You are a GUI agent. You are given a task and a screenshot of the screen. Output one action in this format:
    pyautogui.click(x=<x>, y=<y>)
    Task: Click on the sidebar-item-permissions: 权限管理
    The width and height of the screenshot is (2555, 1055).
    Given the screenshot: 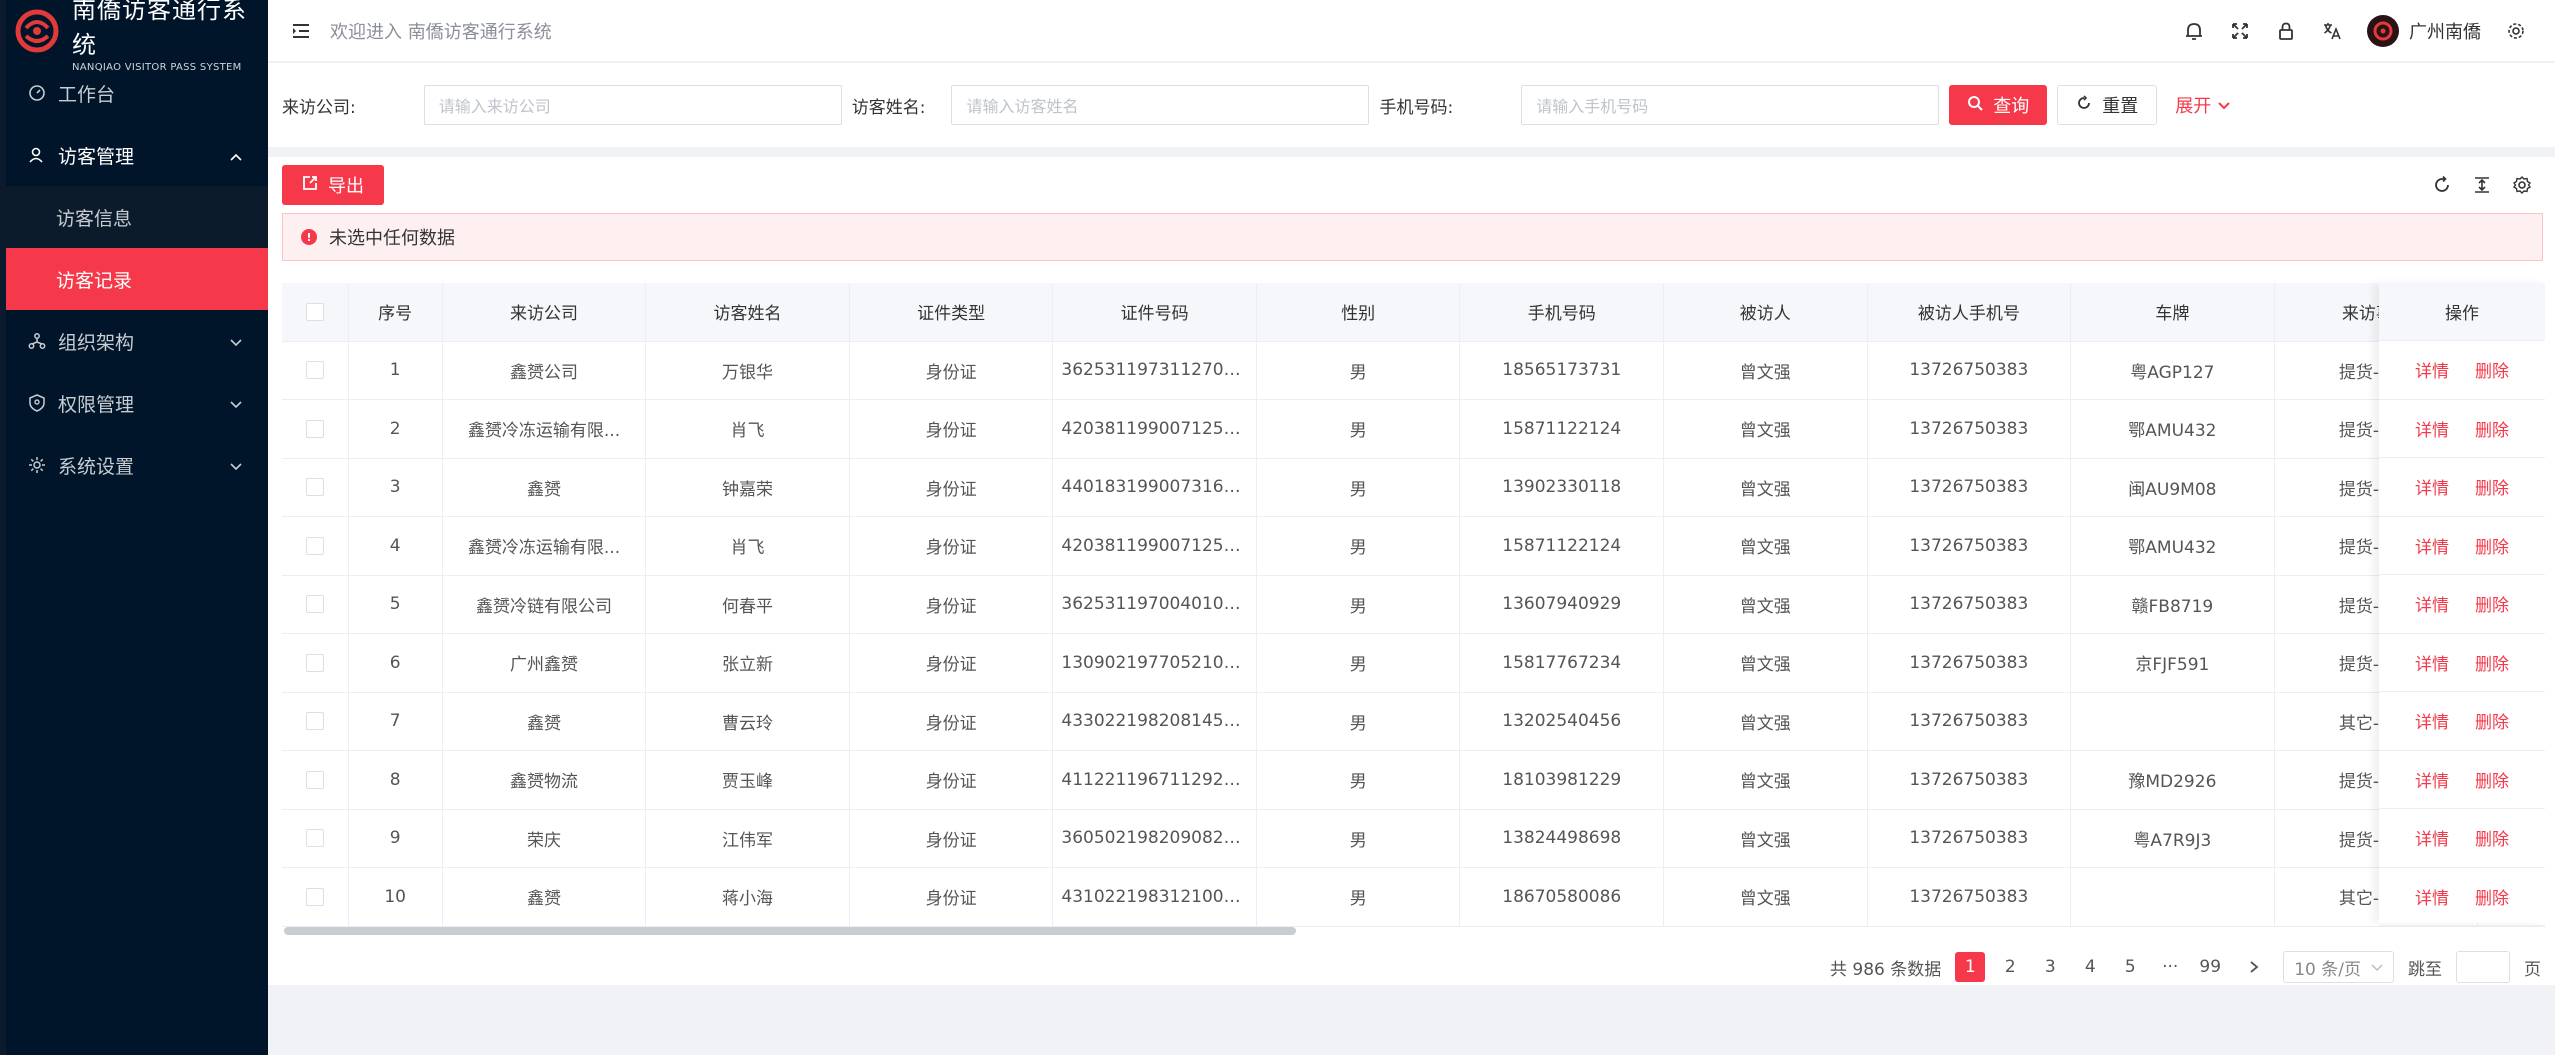 What is the action you would take?
    pyautogui.click(x=137, y=403)
    